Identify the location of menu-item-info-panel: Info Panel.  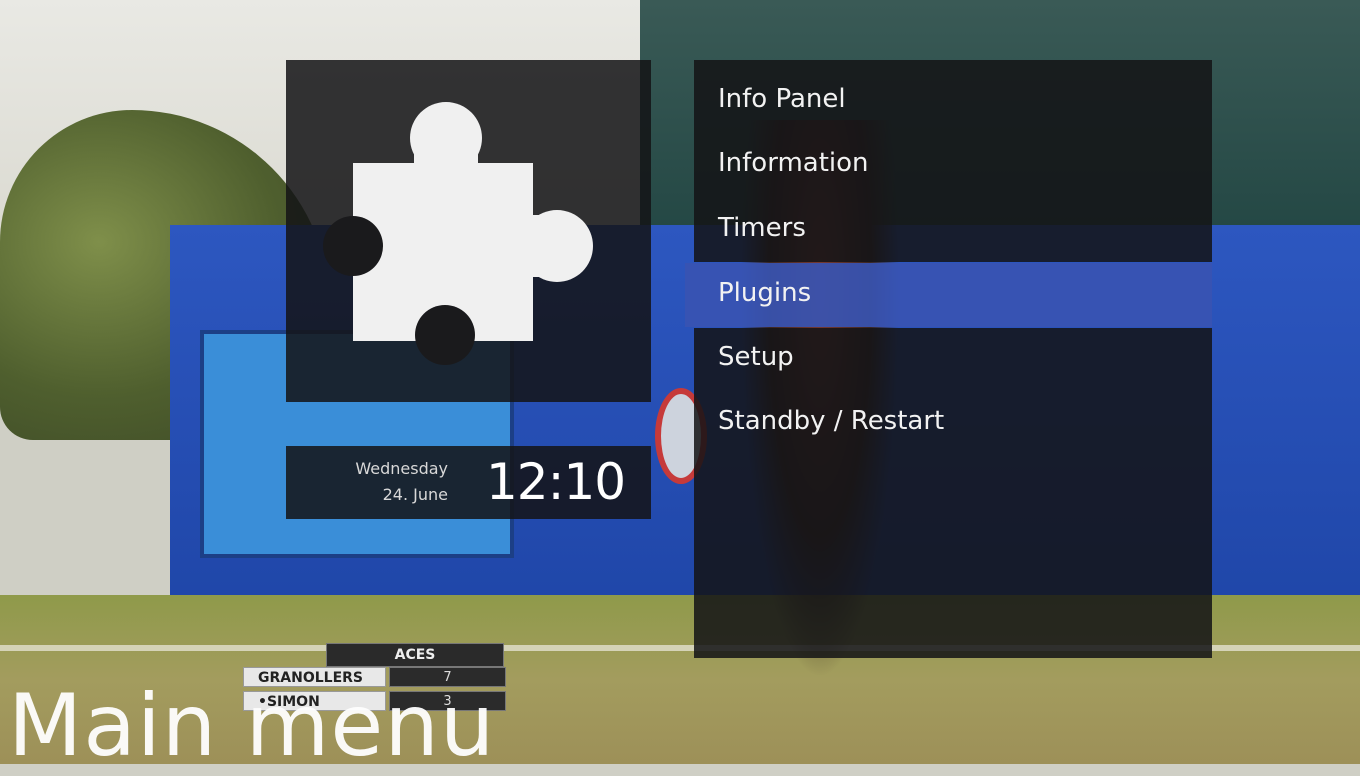
(782, 99).